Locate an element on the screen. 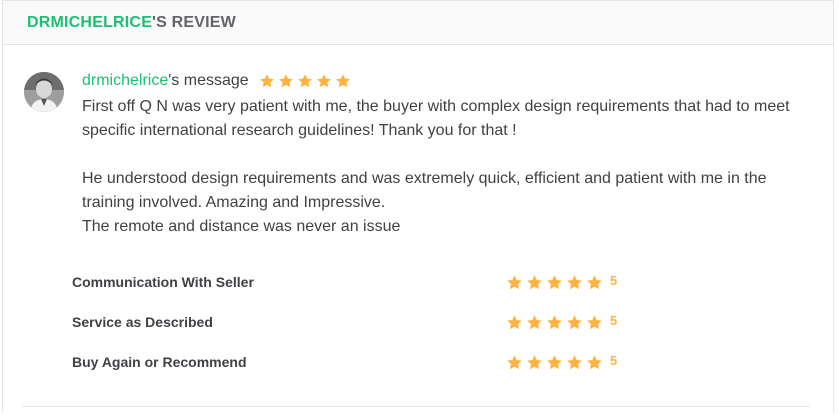  rating-row-service: Service as Described 5 is located at coordinates (352, 322).